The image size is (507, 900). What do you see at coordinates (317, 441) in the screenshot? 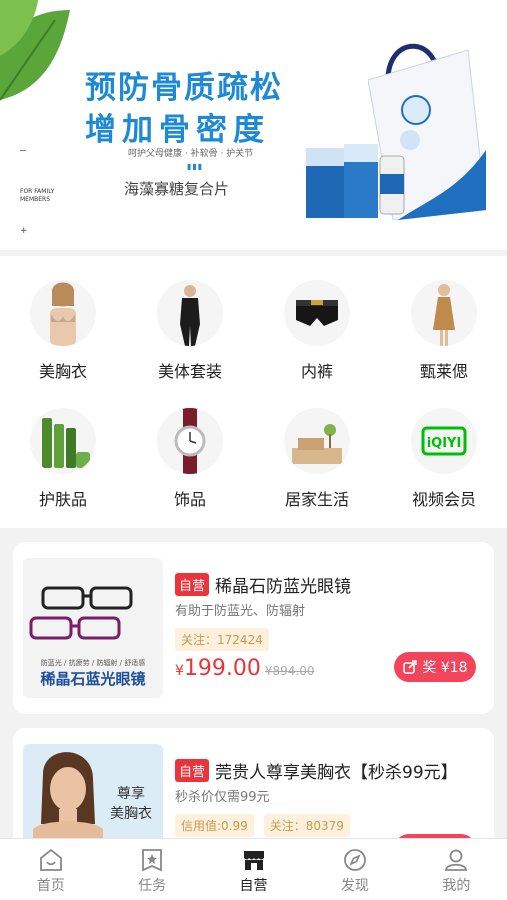
I see `home-image` at bounding box center [317, 441].